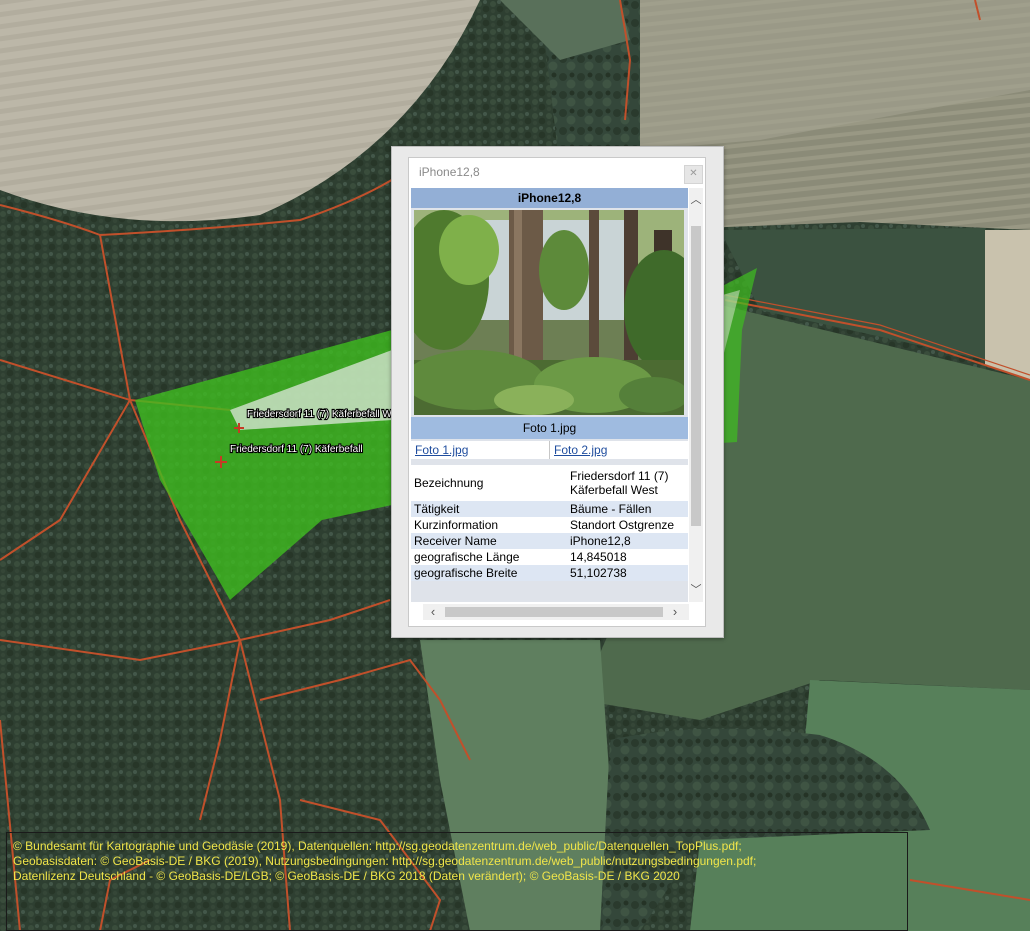  I want to click on attribute-key: Tätigkeit, so click(489, 509).